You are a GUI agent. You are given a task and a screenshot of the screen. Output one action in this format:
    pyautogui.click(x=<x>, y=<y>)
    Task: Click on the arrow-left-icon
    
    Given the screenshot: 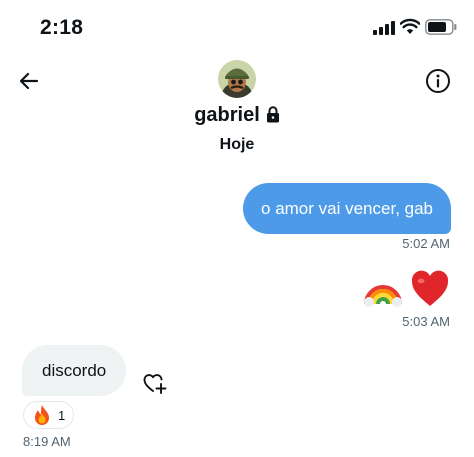 What is the action you would take?
    pyautogui.click(x=29, y=81)
    